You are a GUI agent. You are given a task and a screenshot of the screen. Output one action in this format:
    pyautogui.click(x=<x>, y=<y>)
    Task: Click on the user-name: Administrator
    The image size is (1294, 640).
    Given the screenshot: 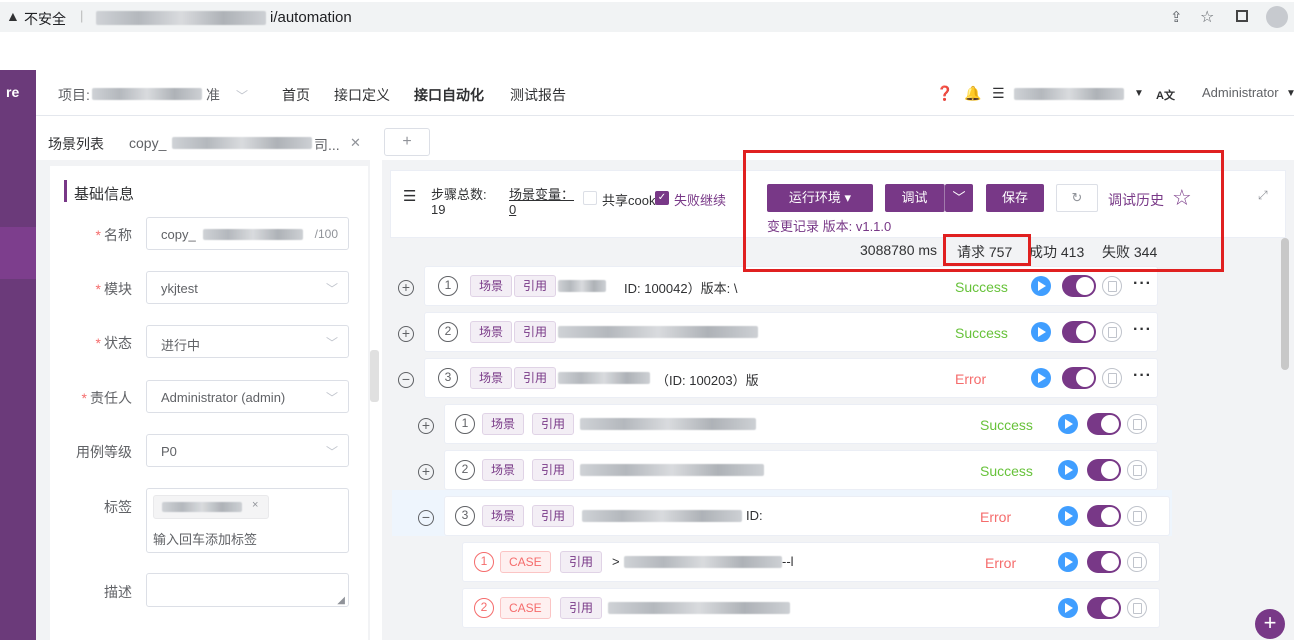 What is the action you would take?
    pyautogui.click(x=1240, y=92)
    